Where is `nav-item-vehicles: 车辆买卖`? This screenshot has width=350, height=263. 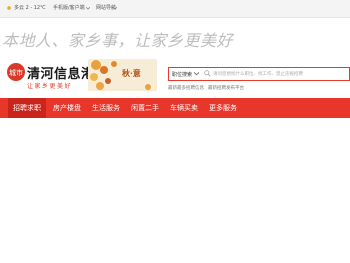
nav-item-vehicles: 车辆买卖 is located at coordinates (184, 108).